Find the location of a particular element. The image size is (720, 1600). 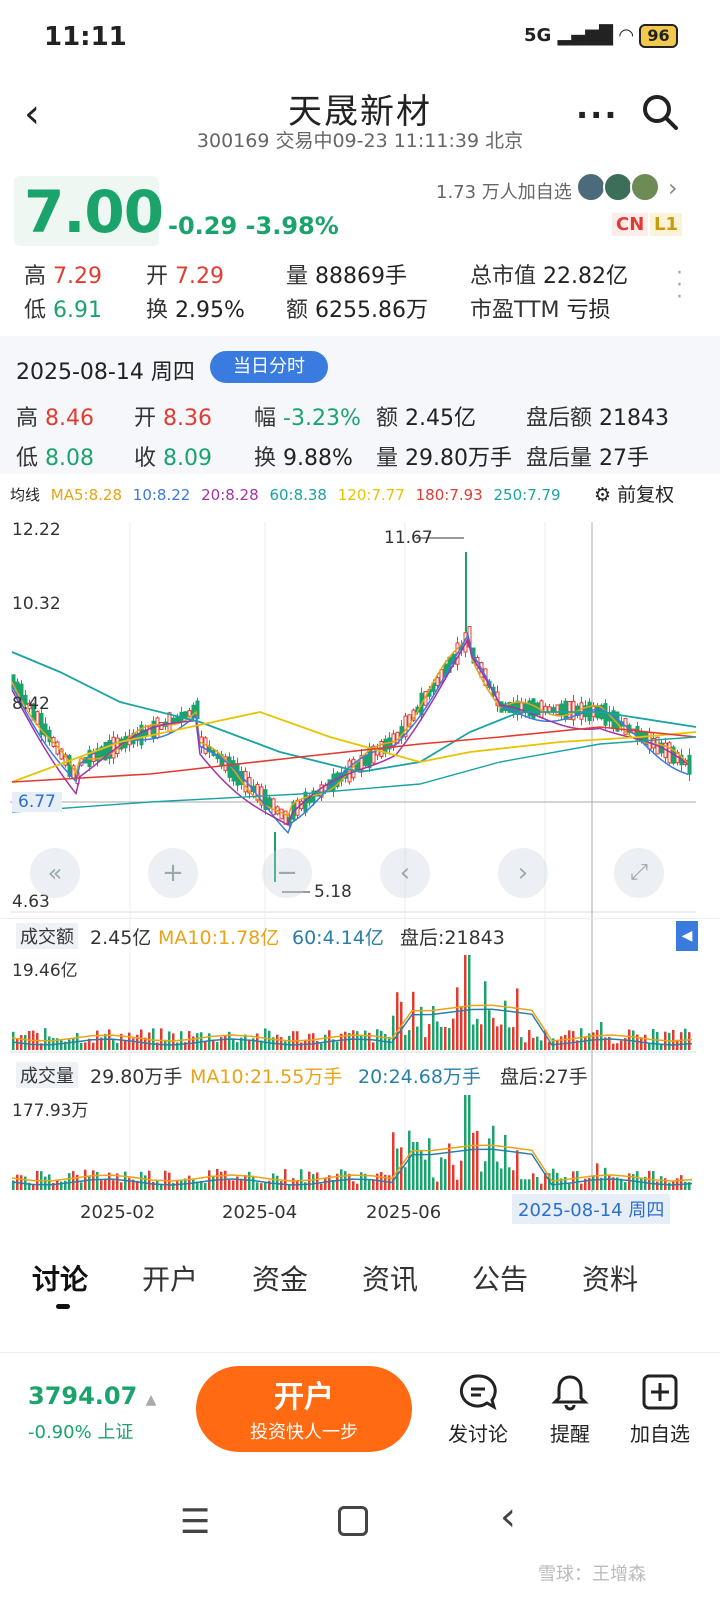

more-options-button: ··· is located at coordinates (597, 115).